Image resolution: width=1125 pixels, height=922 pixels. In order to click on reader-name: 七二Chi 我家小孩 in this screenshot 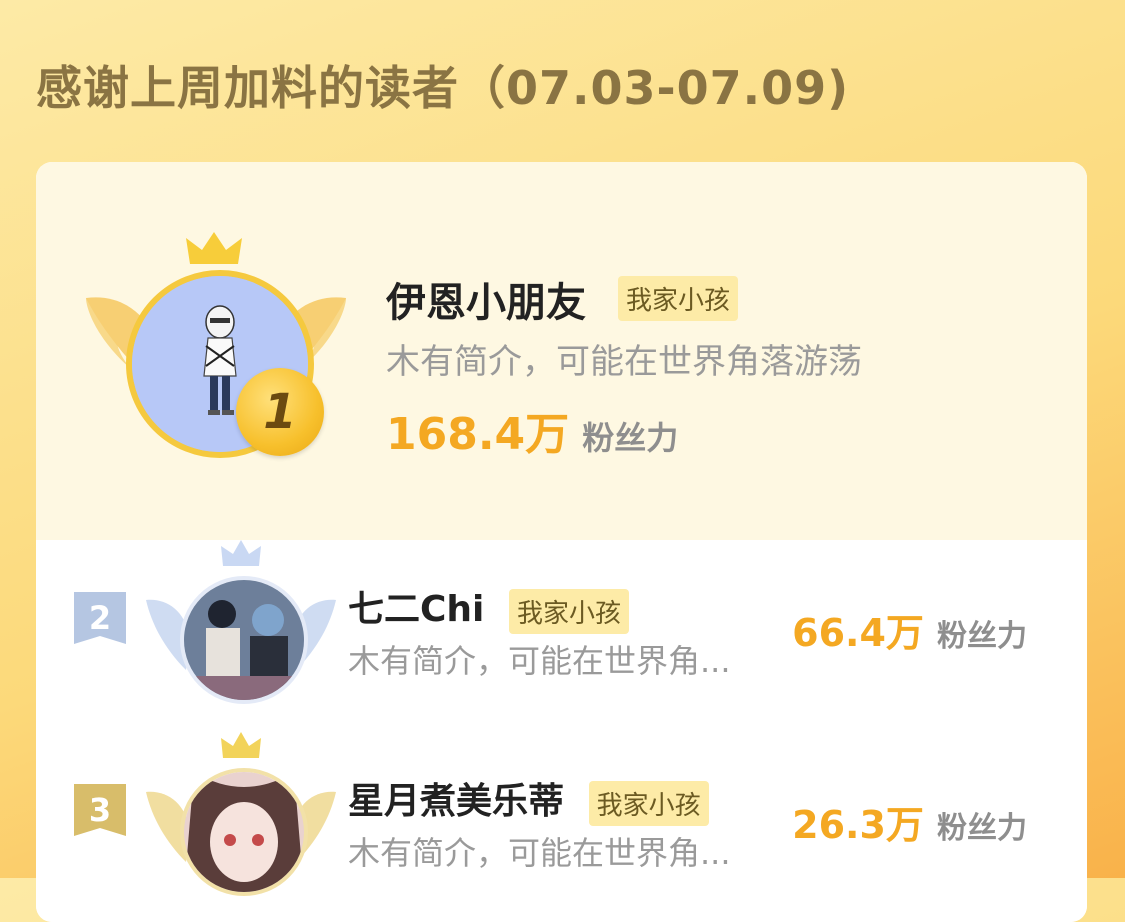, I will do `click(488, 607)`.